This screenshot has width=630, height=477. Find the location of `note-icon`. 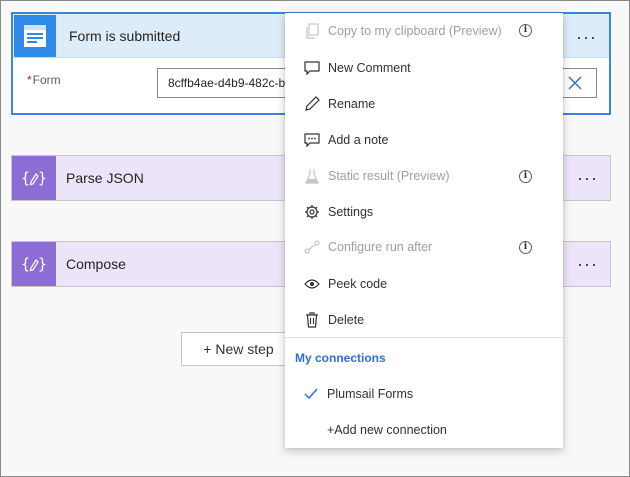

note-icon is located at coordinates (312, 140).